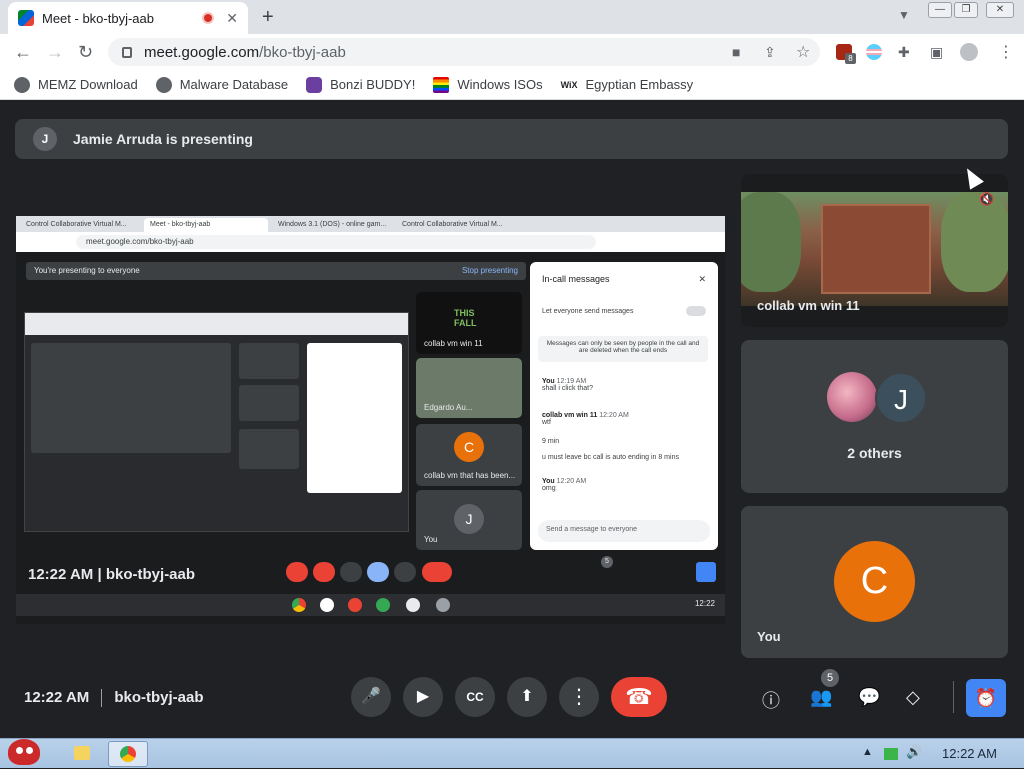 This screenshot has height=769, width=1024. I want to click on bookmark-bonzi: Bonzi BUDDY!, so click(361, 84).